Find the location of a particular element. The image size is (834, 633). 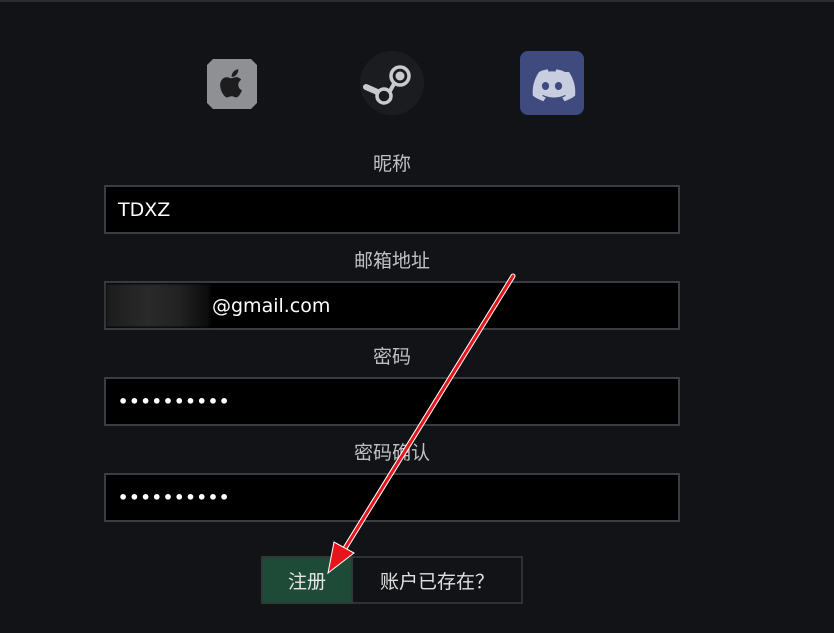

steam-login-button is located at coordinates (392, 83).